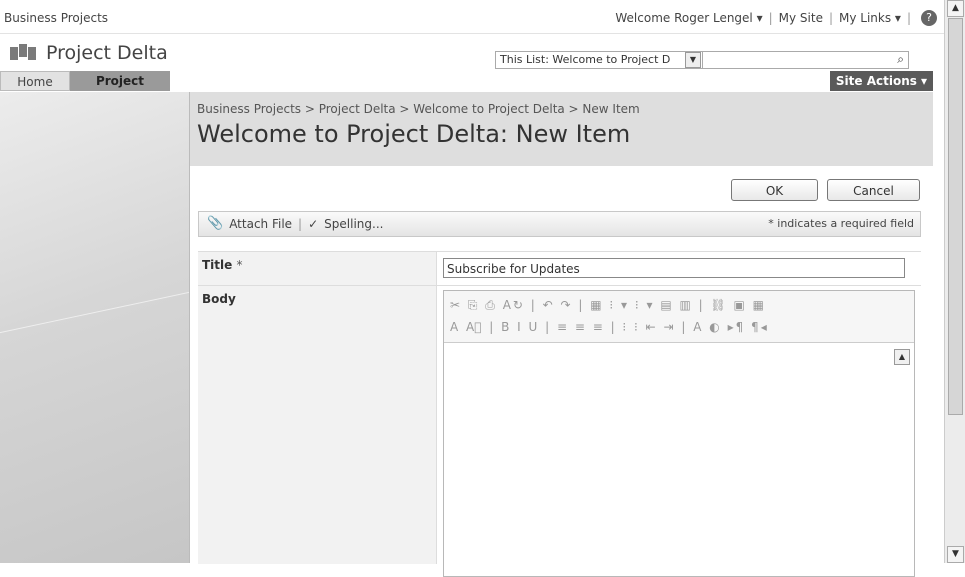  Describe the element at coordinates (107, 53) in the screenshot. I see `site-title: Project Delta` at that location.